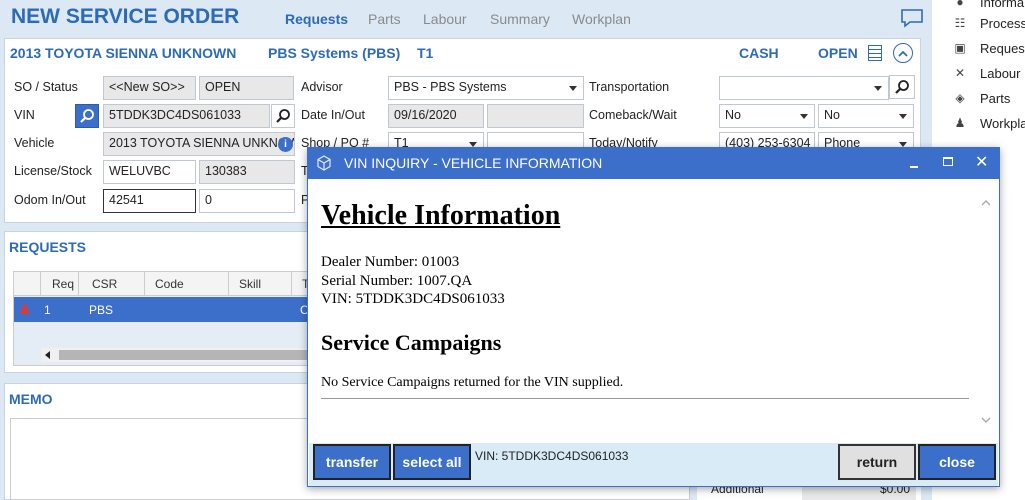 The width and height of the screenshot is (1025, 500). Describe the element at coordinates (432, 462) in the screenshot. I see `select-all-button: select all` at that location.